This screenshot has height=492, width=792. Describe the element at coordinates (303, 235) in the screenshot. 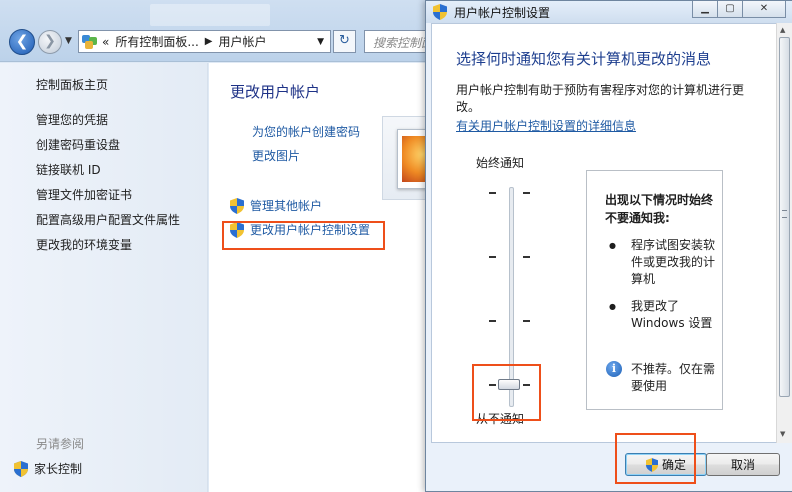

I see `highlight-box-uac-link` at that location.